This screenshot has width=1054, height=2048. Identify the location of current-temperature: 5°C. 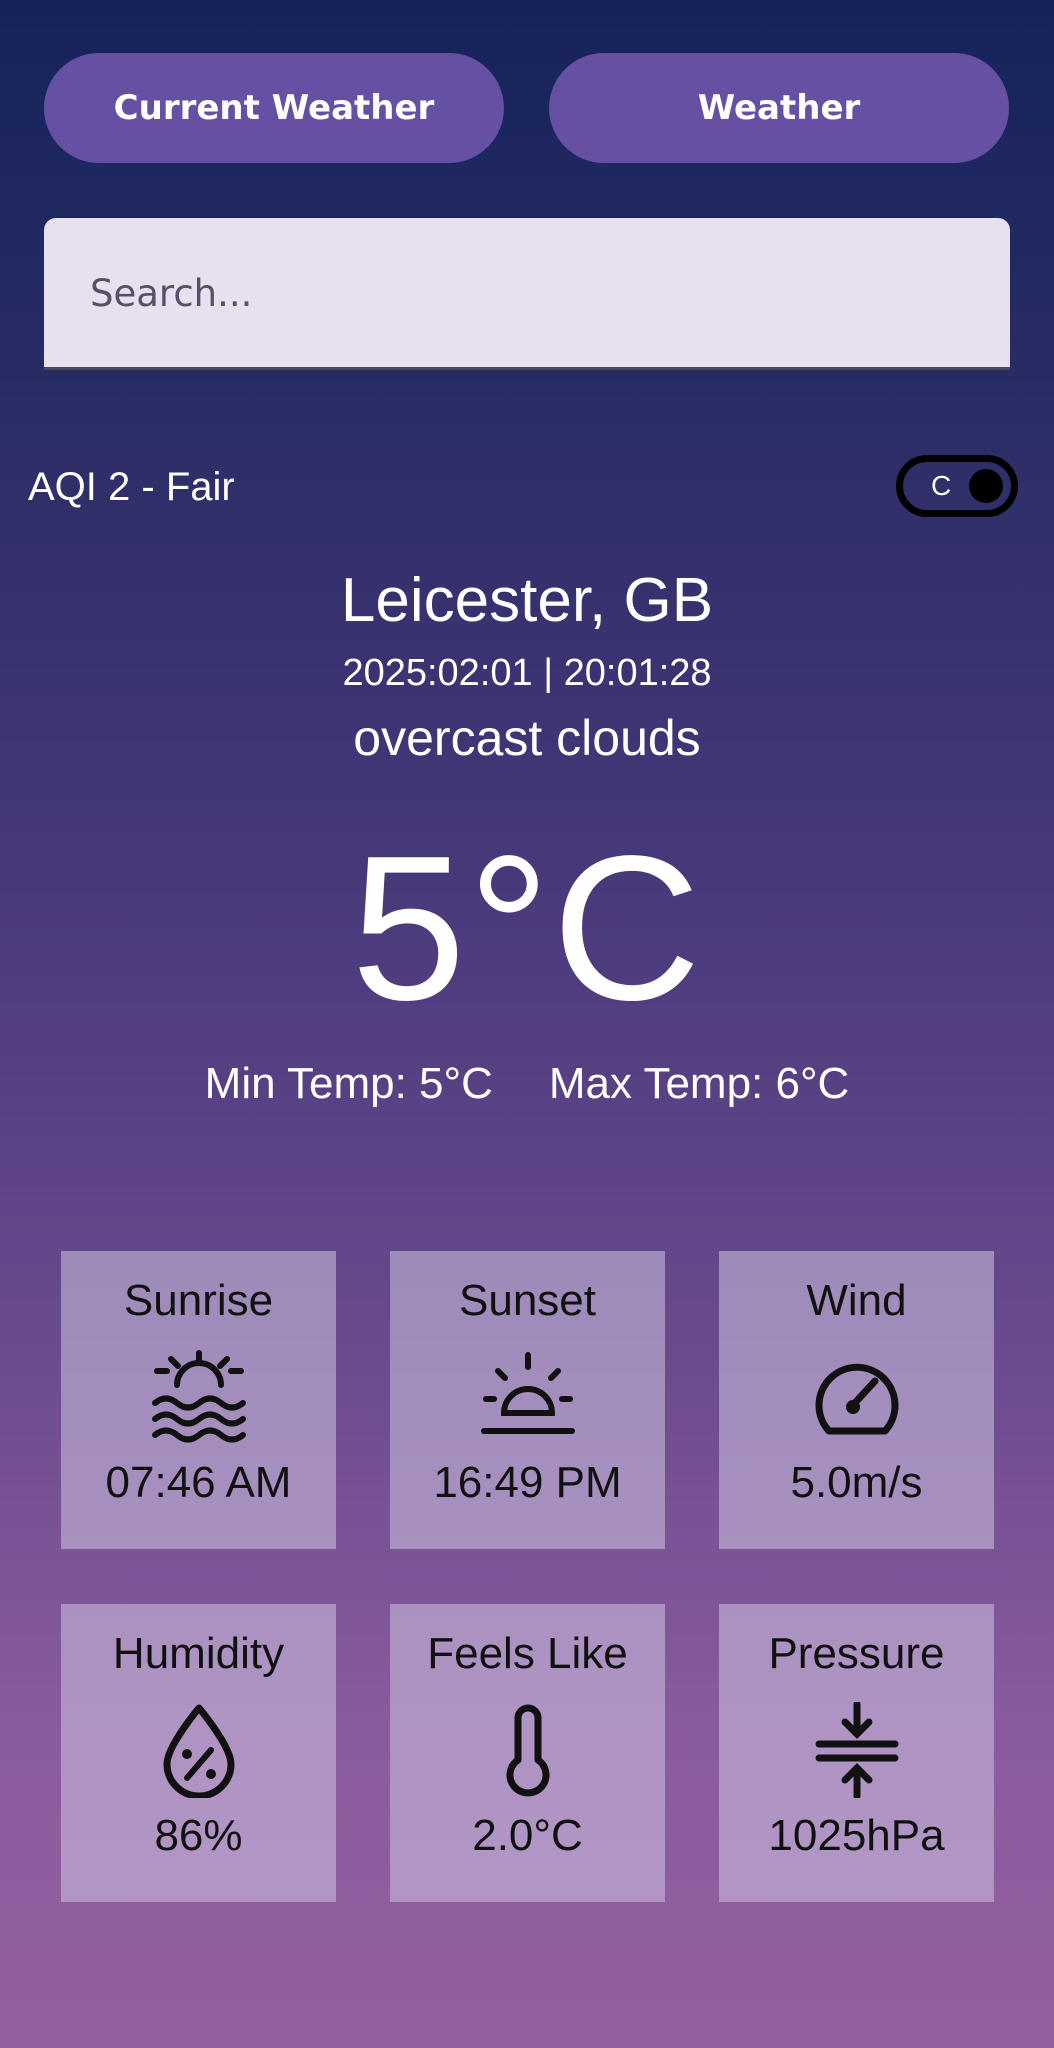
(527, 928).